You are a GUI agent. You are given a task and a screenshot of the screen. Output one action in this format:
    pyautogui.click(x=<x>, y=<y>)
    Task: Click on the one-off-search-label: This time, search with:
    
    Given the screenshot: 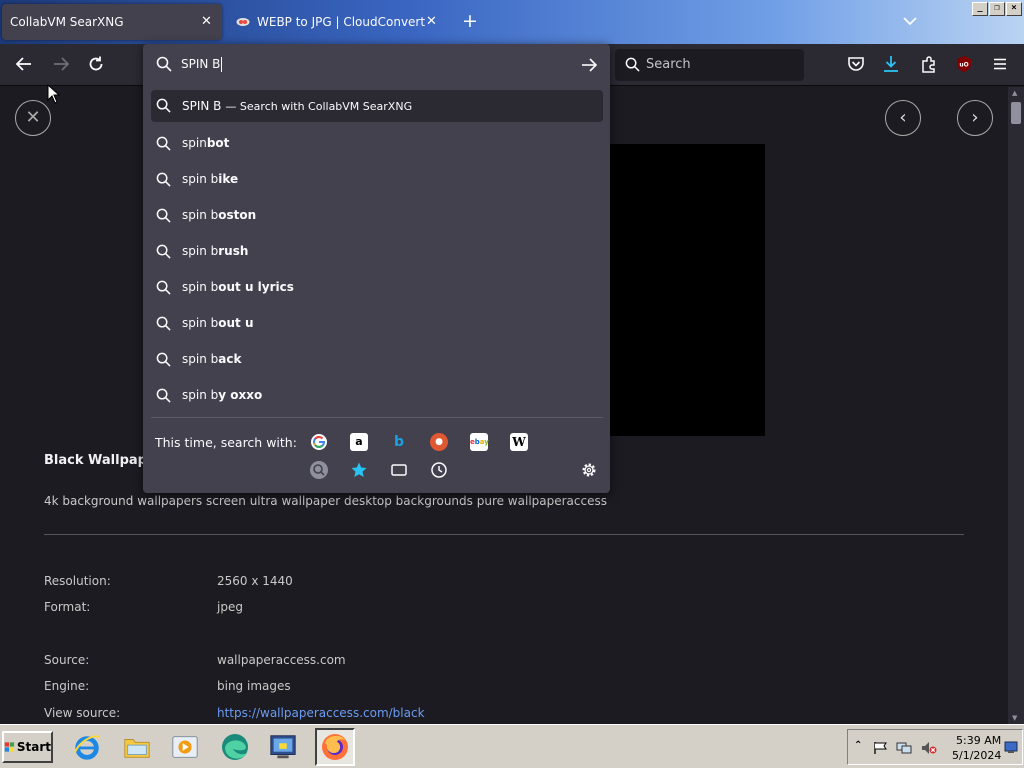 What is the action you would take?
    pyautogui.click(x=226, y=442)
    